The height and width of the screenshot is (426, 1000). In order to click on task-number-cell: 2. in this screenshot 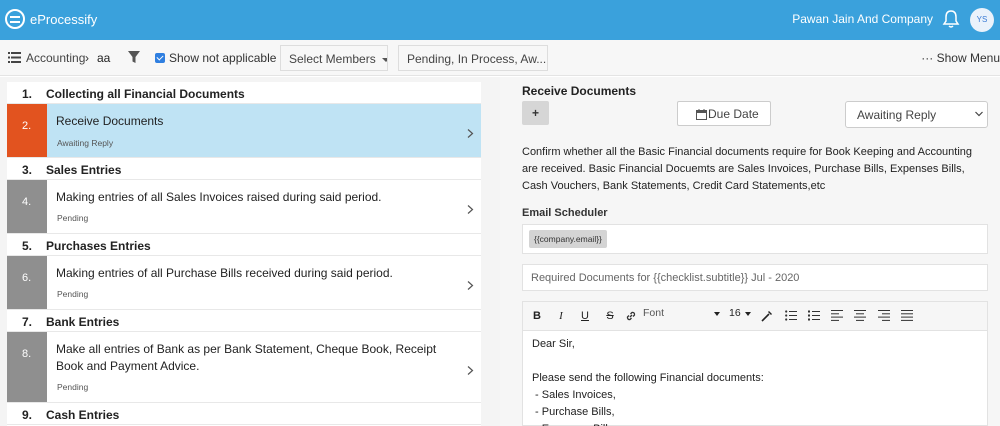, I will do `click(27, 130)`.